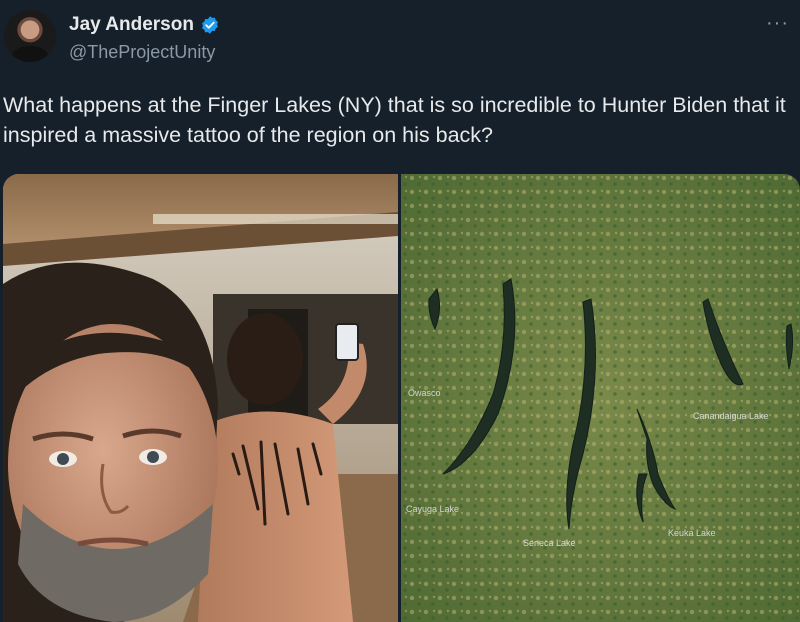 The image size is (800, 622). Describe the element at coordinates (30, 54) in the screenshot. I see `avatar-shirt` at that location.